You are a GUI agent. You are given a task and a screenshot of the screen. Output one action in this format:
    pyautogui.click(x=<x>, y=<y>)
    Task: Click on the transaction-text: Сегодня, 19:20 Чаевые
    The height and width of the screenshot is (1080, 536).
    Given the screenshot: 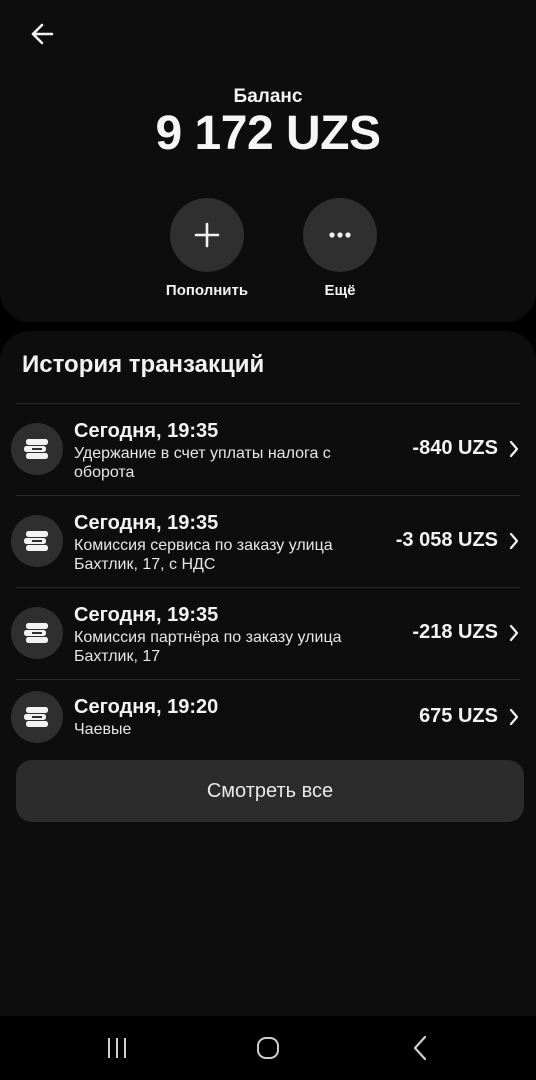 What is the action you would take?
    pyautogui.click(x=224, y=717)
    